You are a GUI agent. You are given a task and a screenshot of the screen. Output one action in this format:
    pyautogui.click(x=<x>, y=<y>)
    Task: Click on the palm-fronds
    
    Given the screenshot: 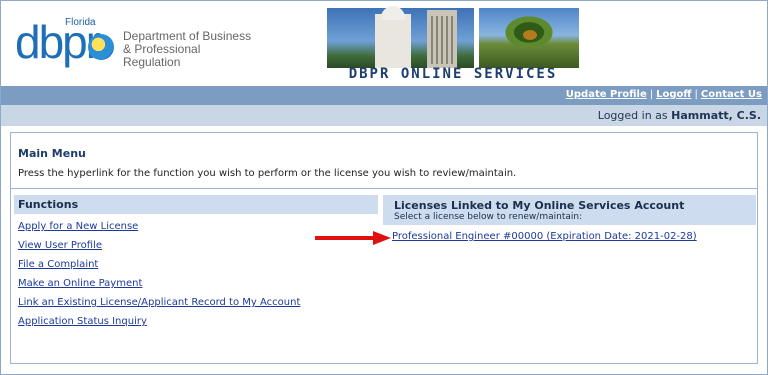 What is the action you would take?
    pyautogui.click(x=529, y=29)
    